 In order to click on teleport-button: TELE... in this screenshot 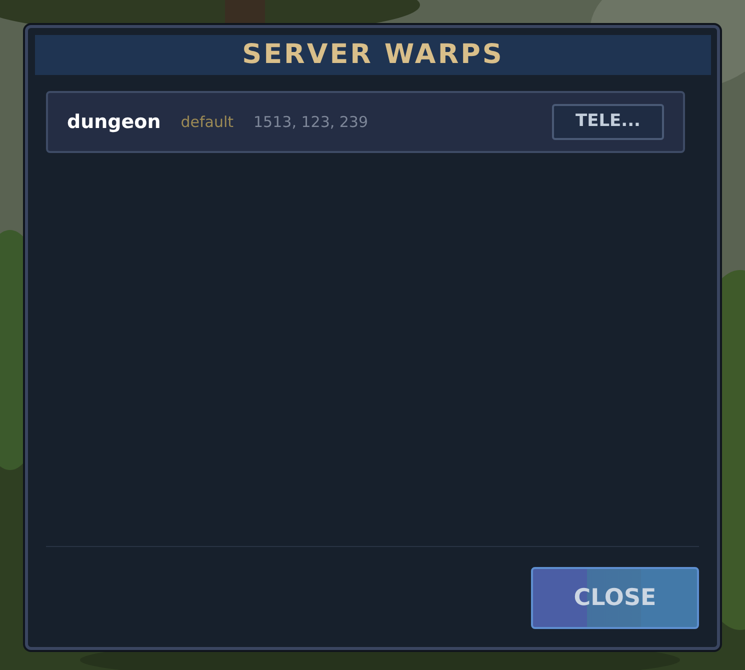, I will do `click(608, 122)`.